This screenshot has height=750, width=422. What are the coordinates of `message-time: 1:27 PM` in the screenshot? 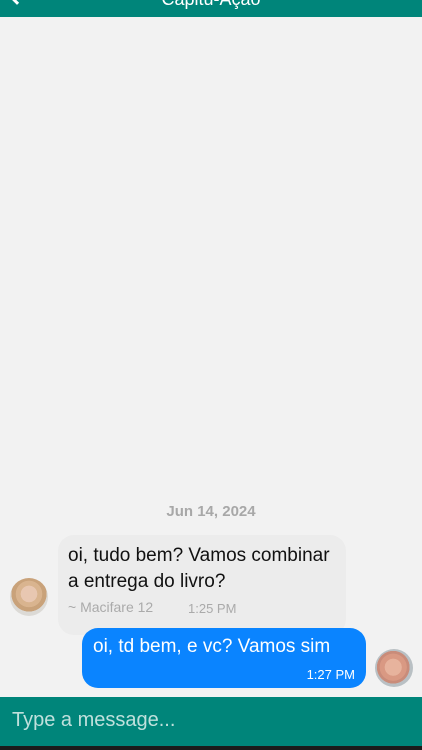 It's located at (330, 674).